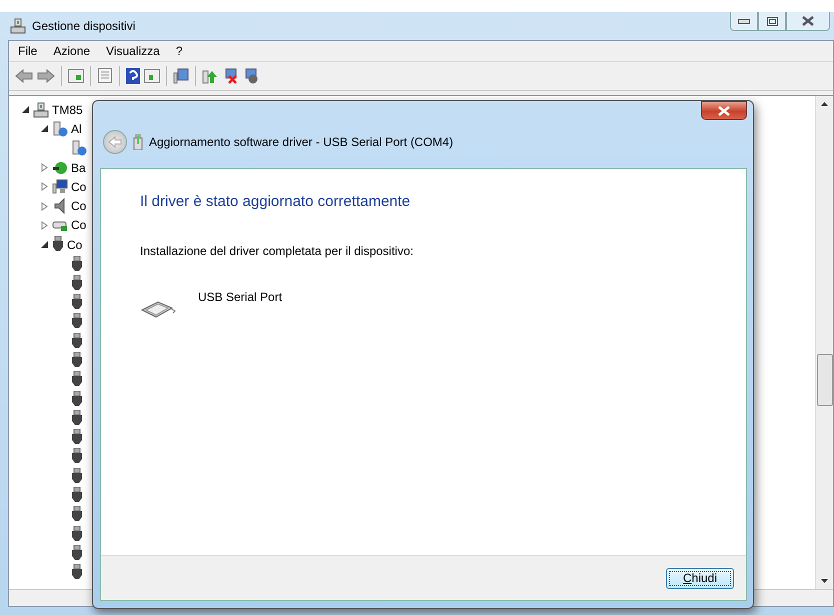 The width and height of the screenshot is (834, 615). Describe the element at coordinates (72, 51) in the screenshot. I see `menu-item: Azione` at that location.